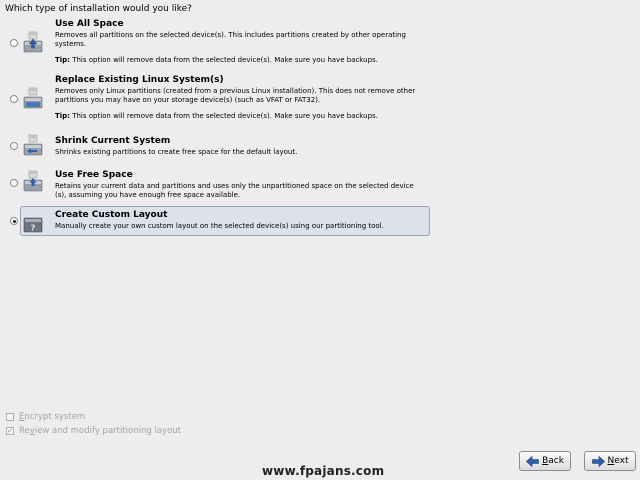 The height and width of the screenshot is (480, 640). Describe the element at coordinates (323, 471) in the screenshot. I see `watermark-text: www.fpajans.com` at that location.